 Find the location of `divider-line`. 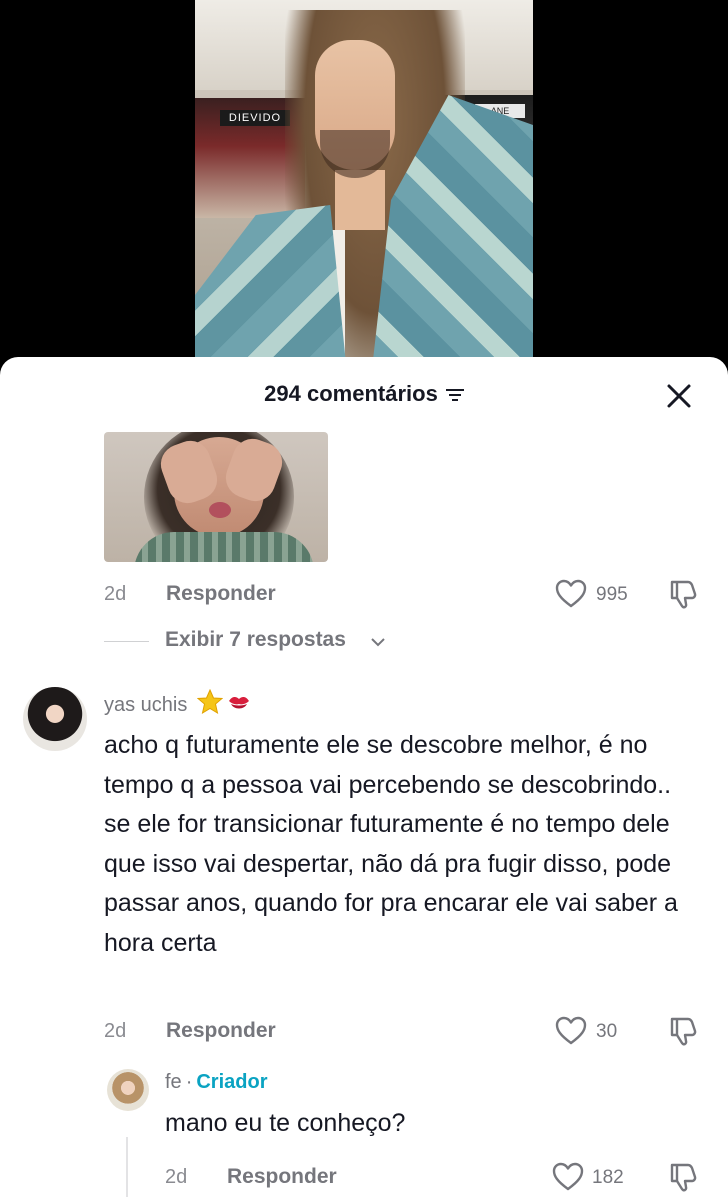

divider-line is located at coordinates (126, 641).